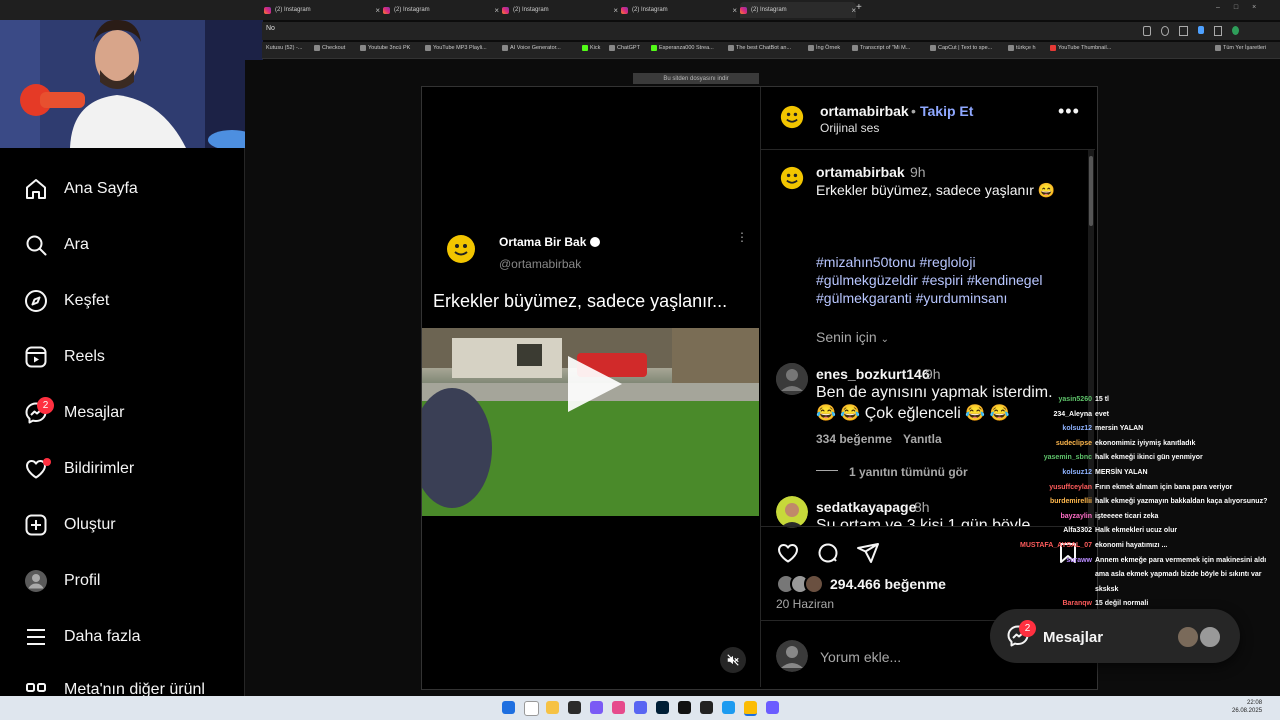 This screenshot has height=720, width=1280. I want to click on chat-username: kolsuz12, so click(1077, 429).